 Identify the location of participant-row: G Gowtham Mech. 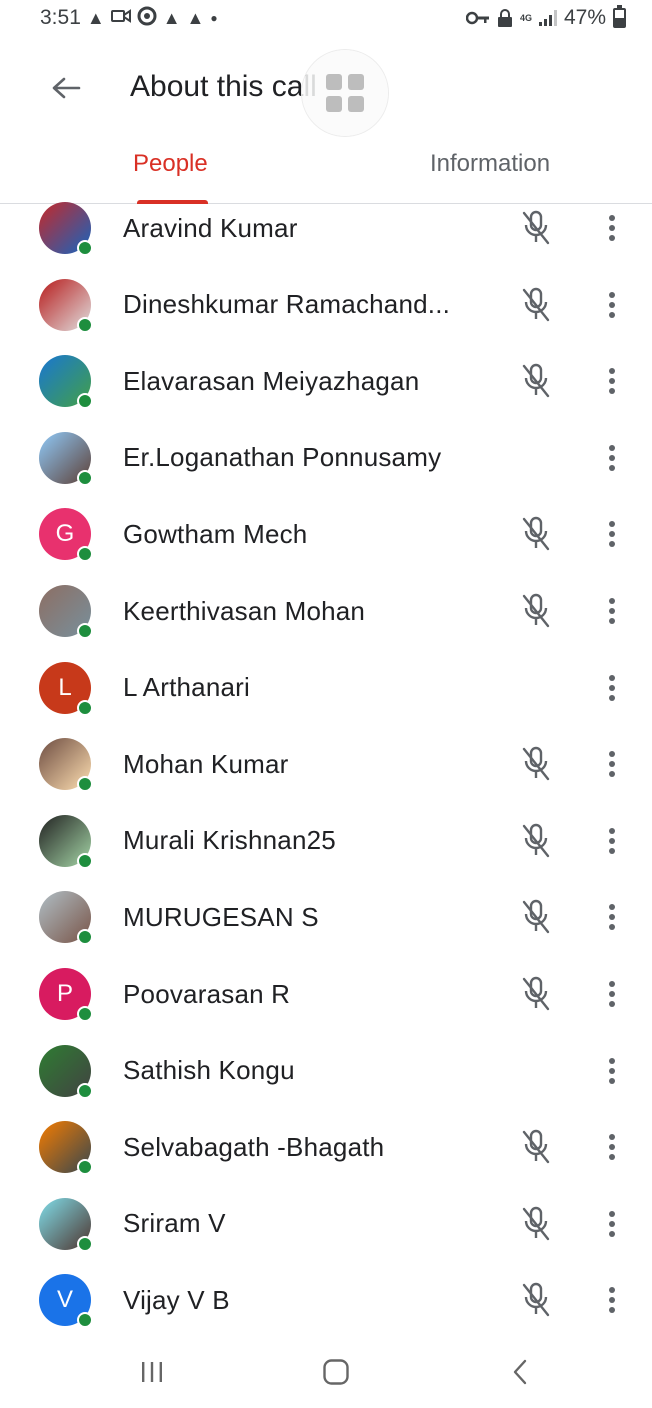
(326, 534).